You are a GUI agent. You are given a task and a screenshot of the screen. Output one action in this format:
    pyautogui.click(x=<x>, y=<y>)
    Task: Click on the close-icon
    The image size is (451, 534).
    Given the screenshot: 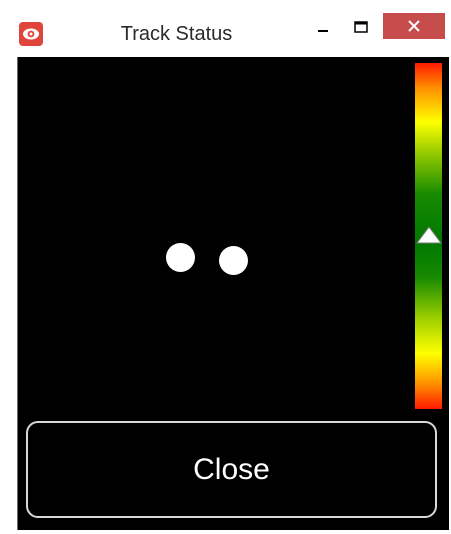 What is the action you would take?
    pyautogui.click(x=414, y=26)
    